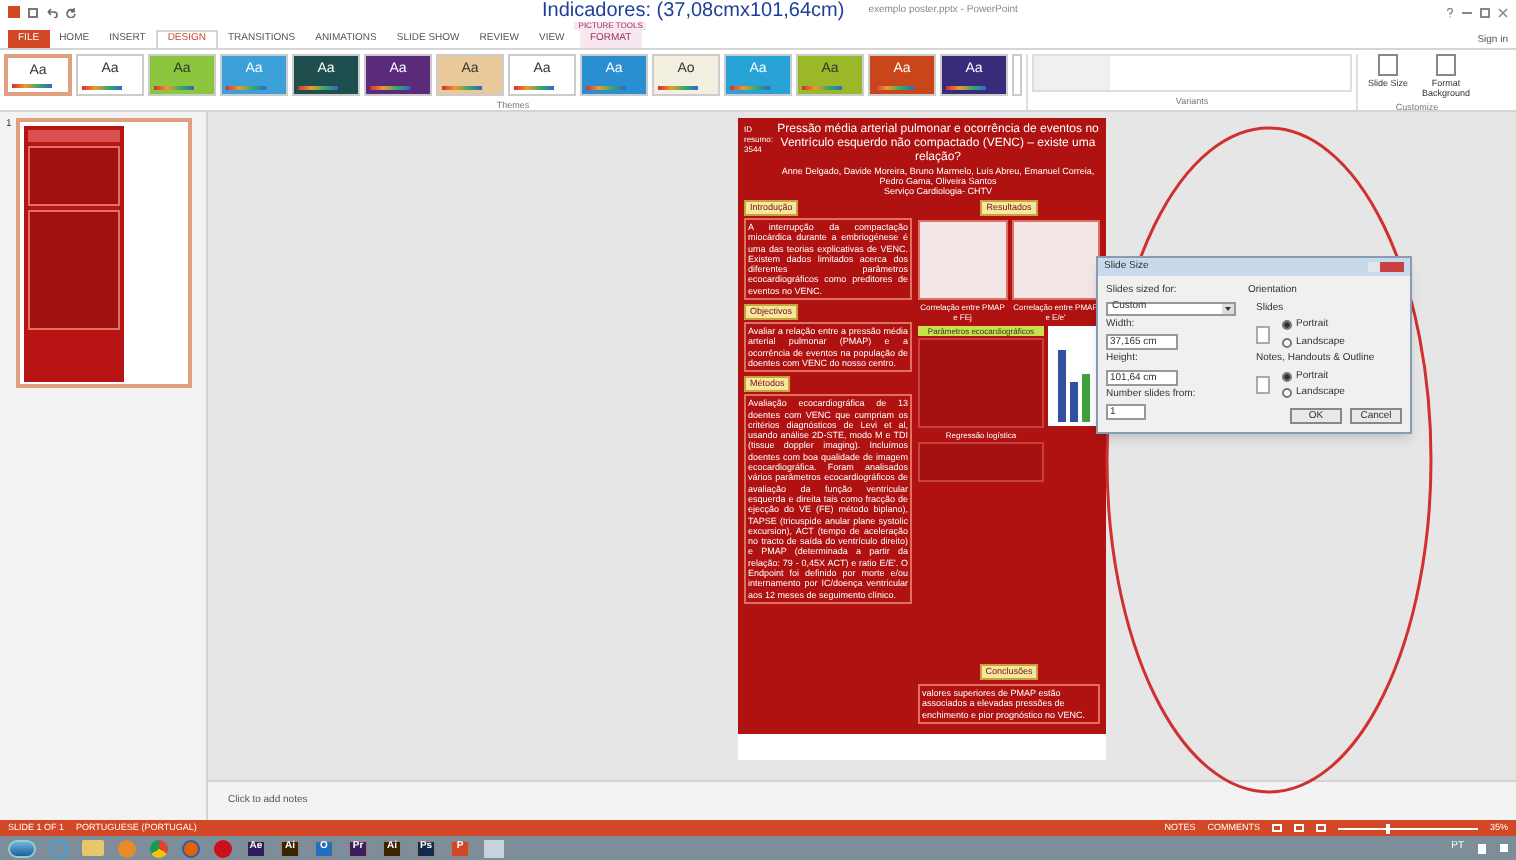 This screenshot has height=860, width=1516. I want to click on redo-icon, so click(71, 12).